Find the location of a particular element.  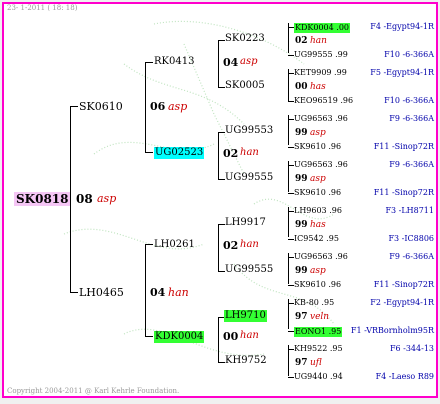

gen4-info: F5 -Egypt94-1R is located at coordinates (402, 72).